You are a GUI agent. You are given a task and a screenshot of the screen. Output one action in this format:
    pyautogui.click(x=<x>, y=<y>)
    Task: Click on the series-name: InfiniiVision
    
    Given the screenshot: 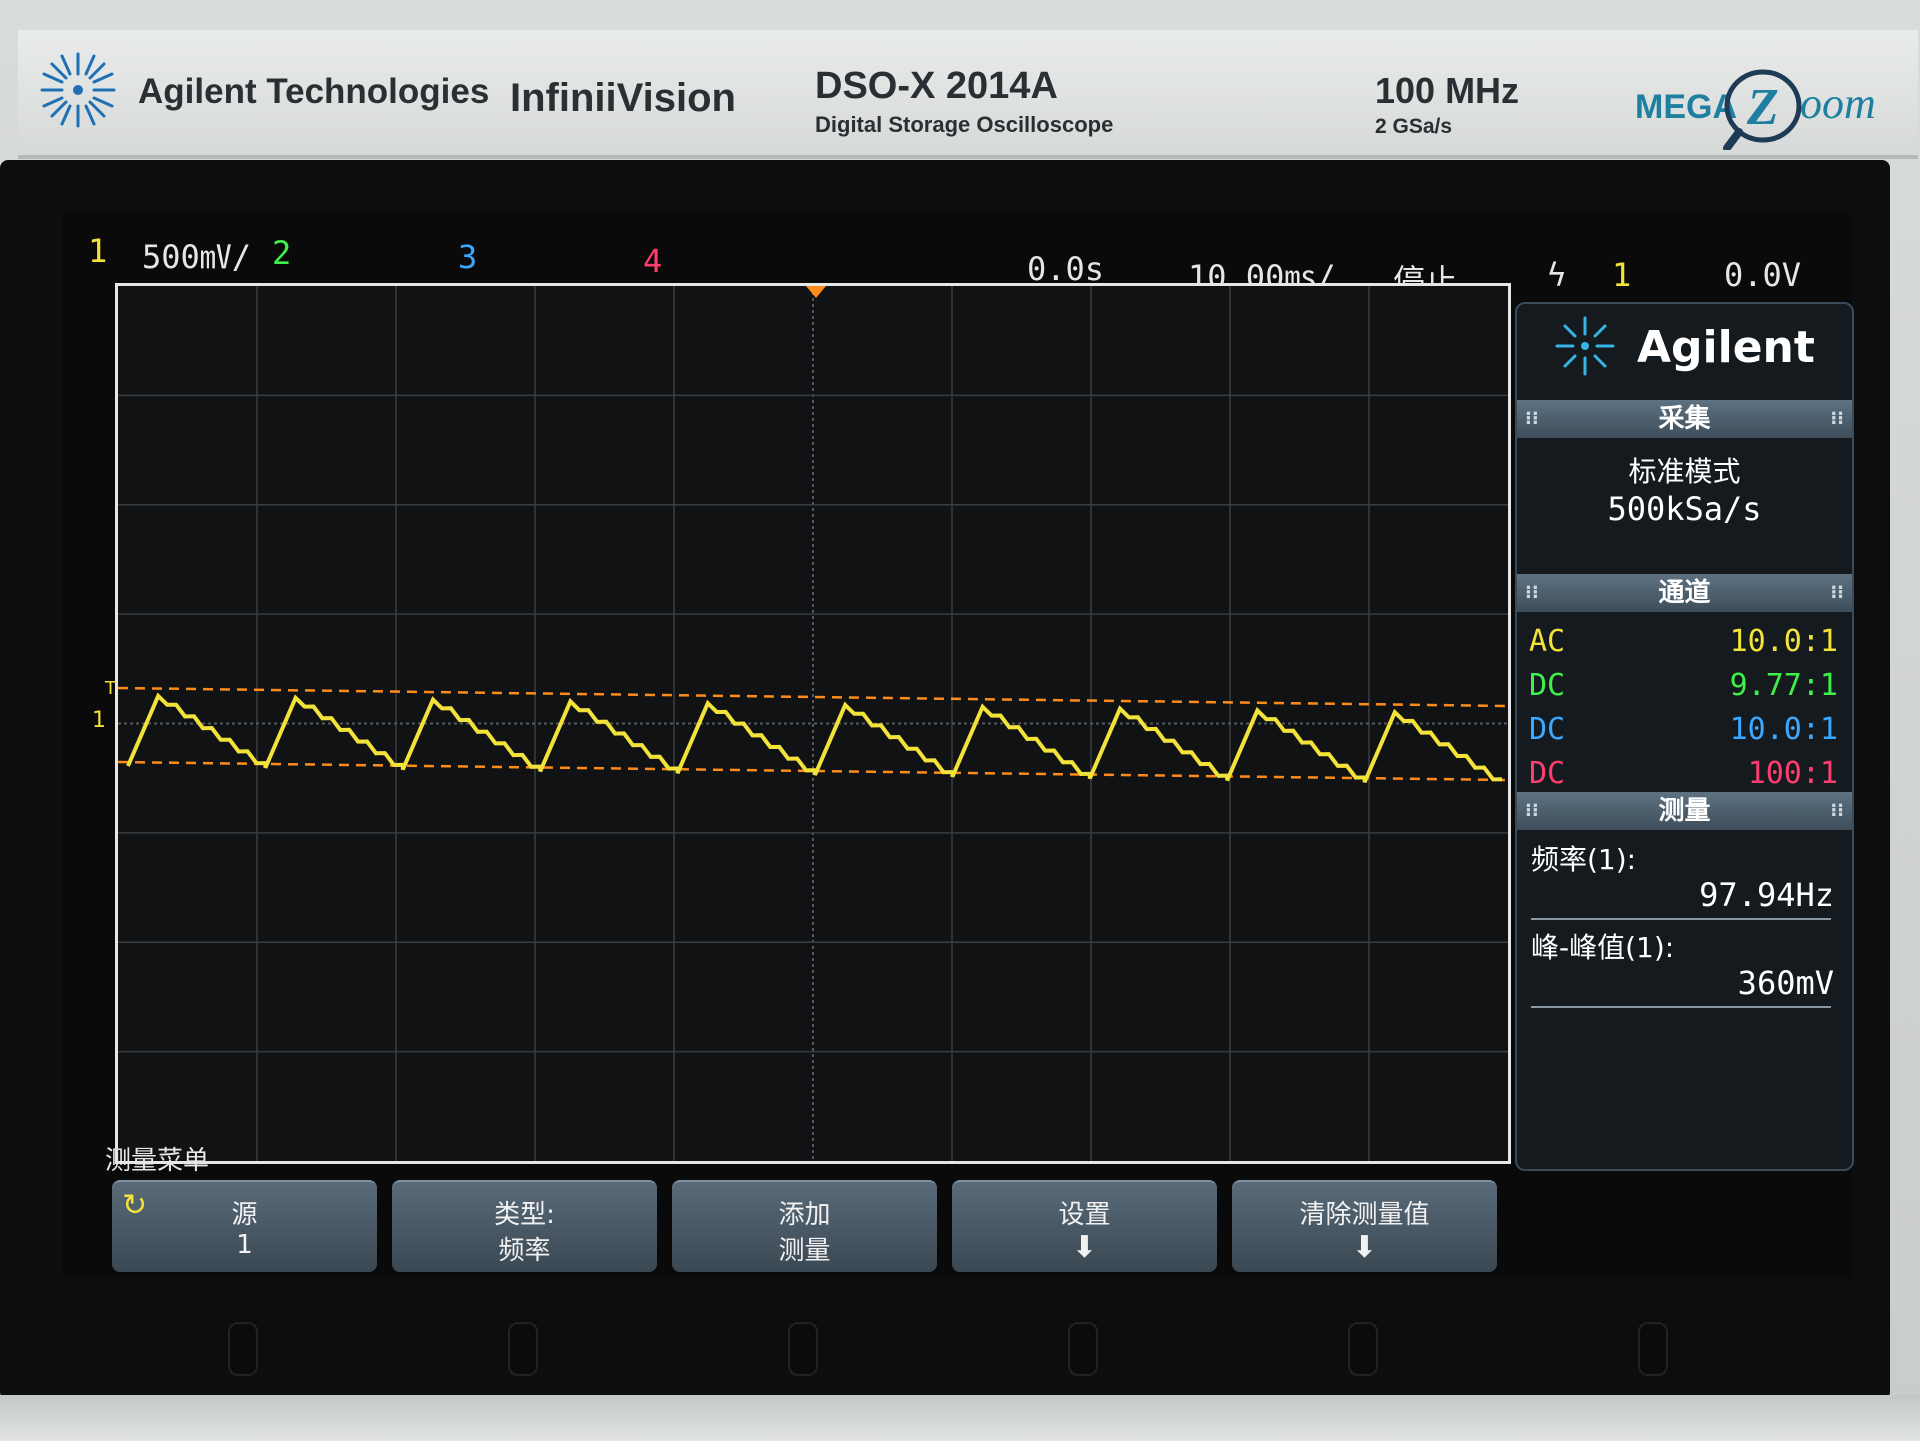 What is the action you would take?
    pyautogui.click(x=623, y=98)
    